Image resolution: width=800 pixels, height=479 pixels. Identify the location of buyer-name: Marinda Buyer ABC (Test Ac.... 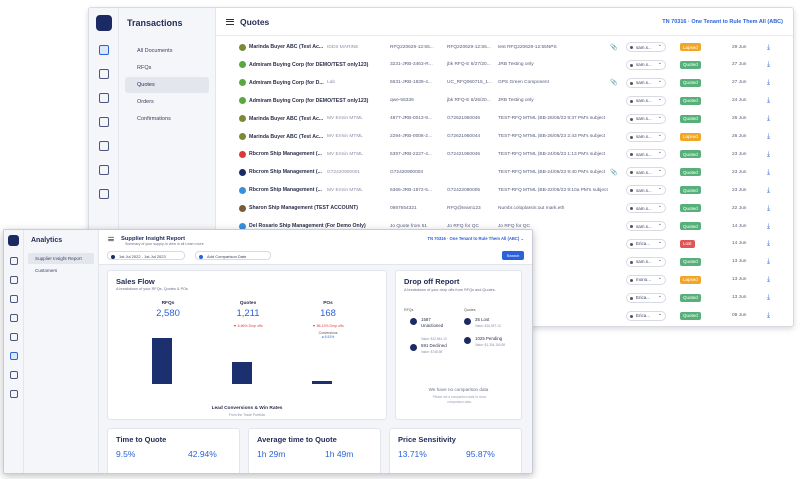
(286, 136).